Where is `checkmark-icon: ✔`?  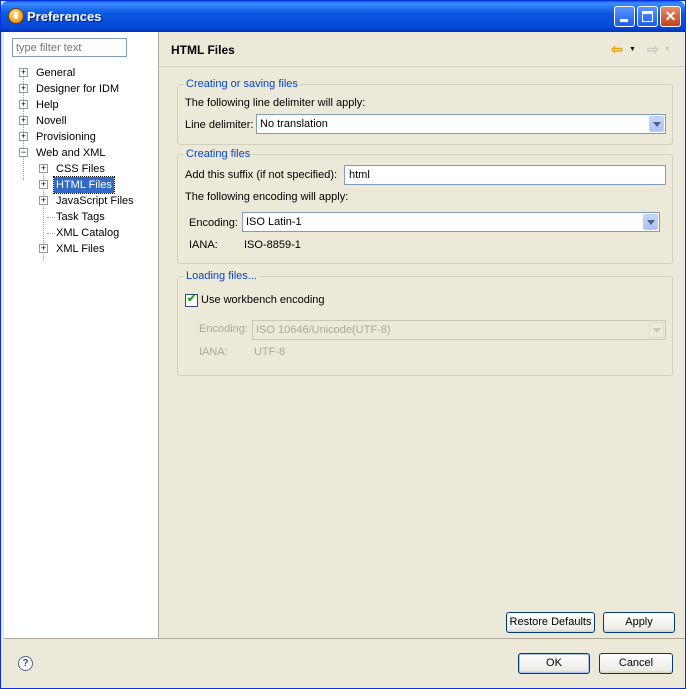 checkmark-icon: ✔ is located at coordinates (192, 299).